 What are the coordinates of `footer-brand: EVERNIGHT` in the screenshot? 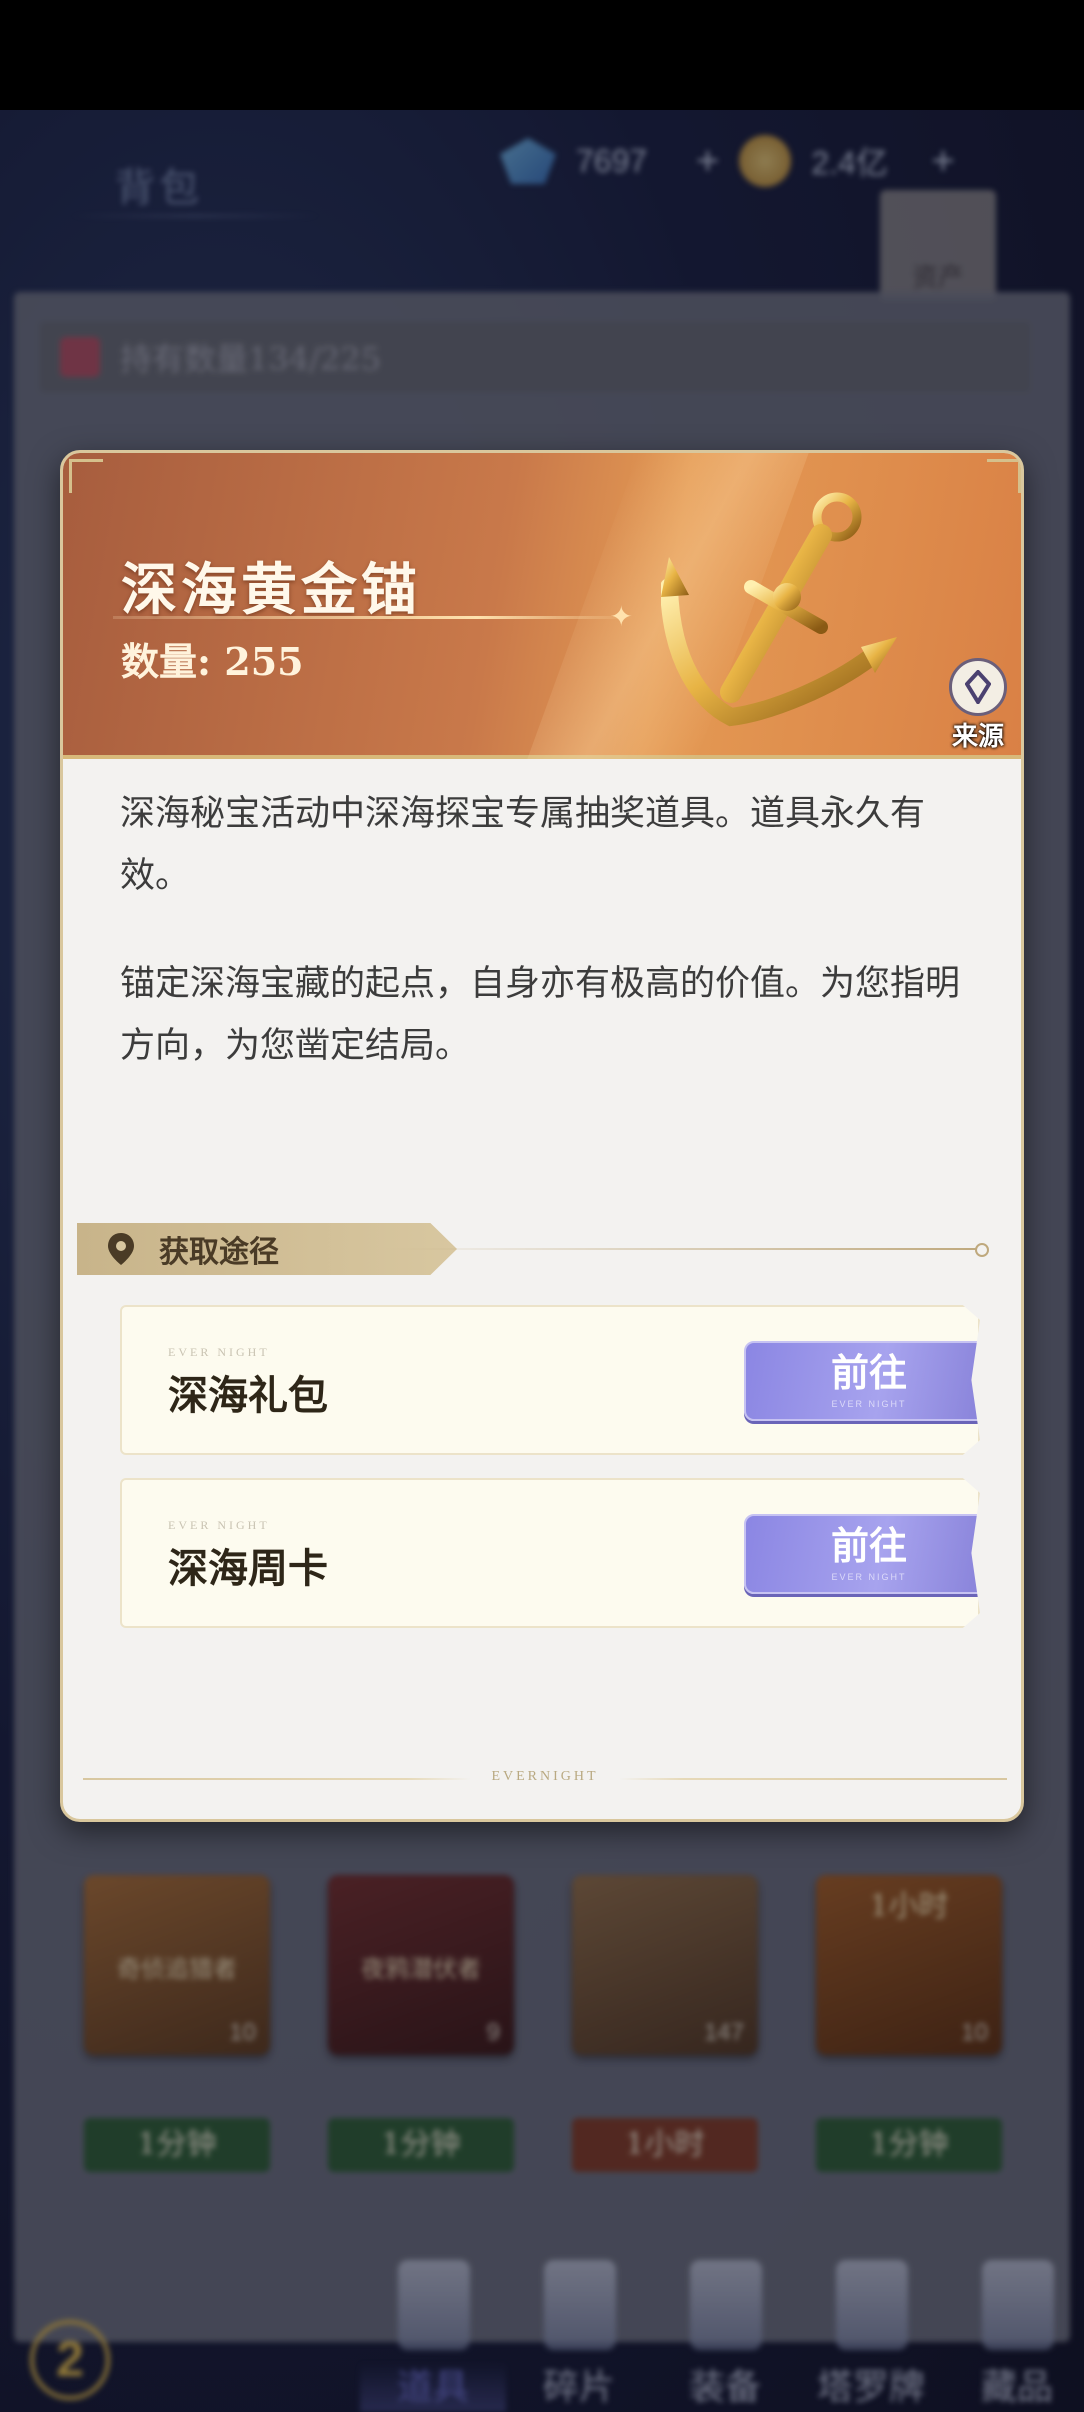 It's located at (545, 1776).